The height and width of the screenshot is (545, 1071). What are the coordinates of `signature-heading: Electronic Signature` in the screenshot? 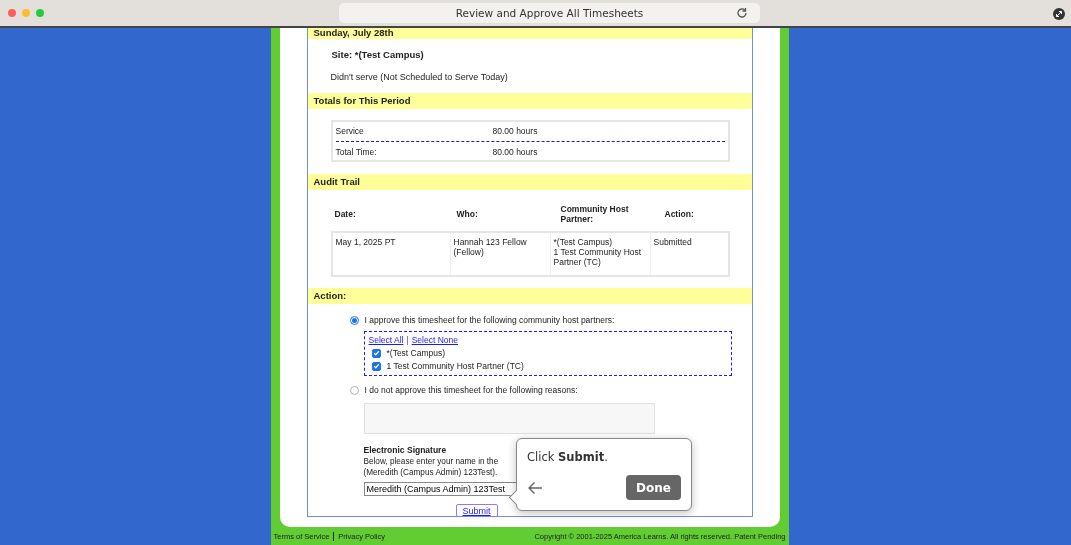 It's located at (405, 450).